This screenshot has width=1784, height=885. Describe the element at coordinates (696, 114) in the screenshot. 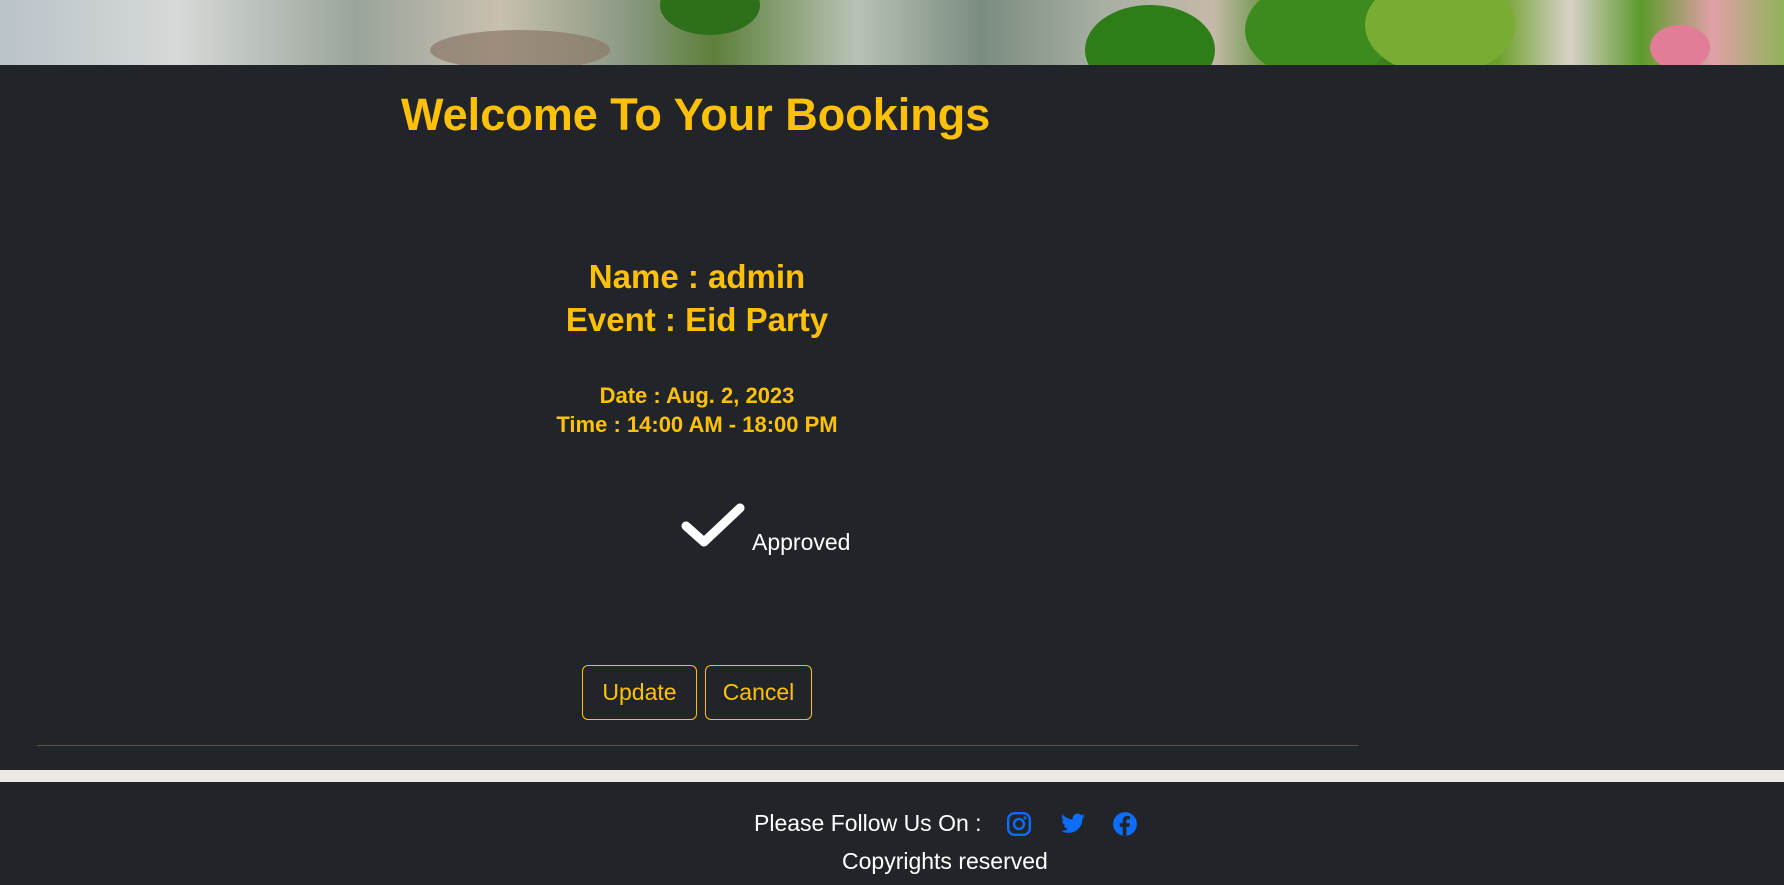

I see `page-title: Welcome To Your Bookings` at that location.